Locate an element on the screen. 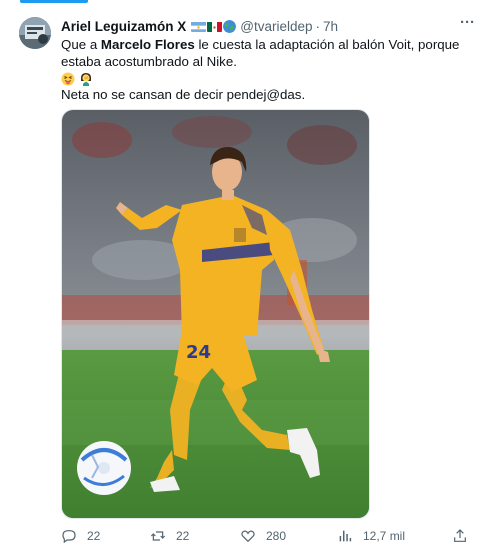 The width and height of the screenshot is (493, 553). analytics-icon is located at coordinates (345, 536).